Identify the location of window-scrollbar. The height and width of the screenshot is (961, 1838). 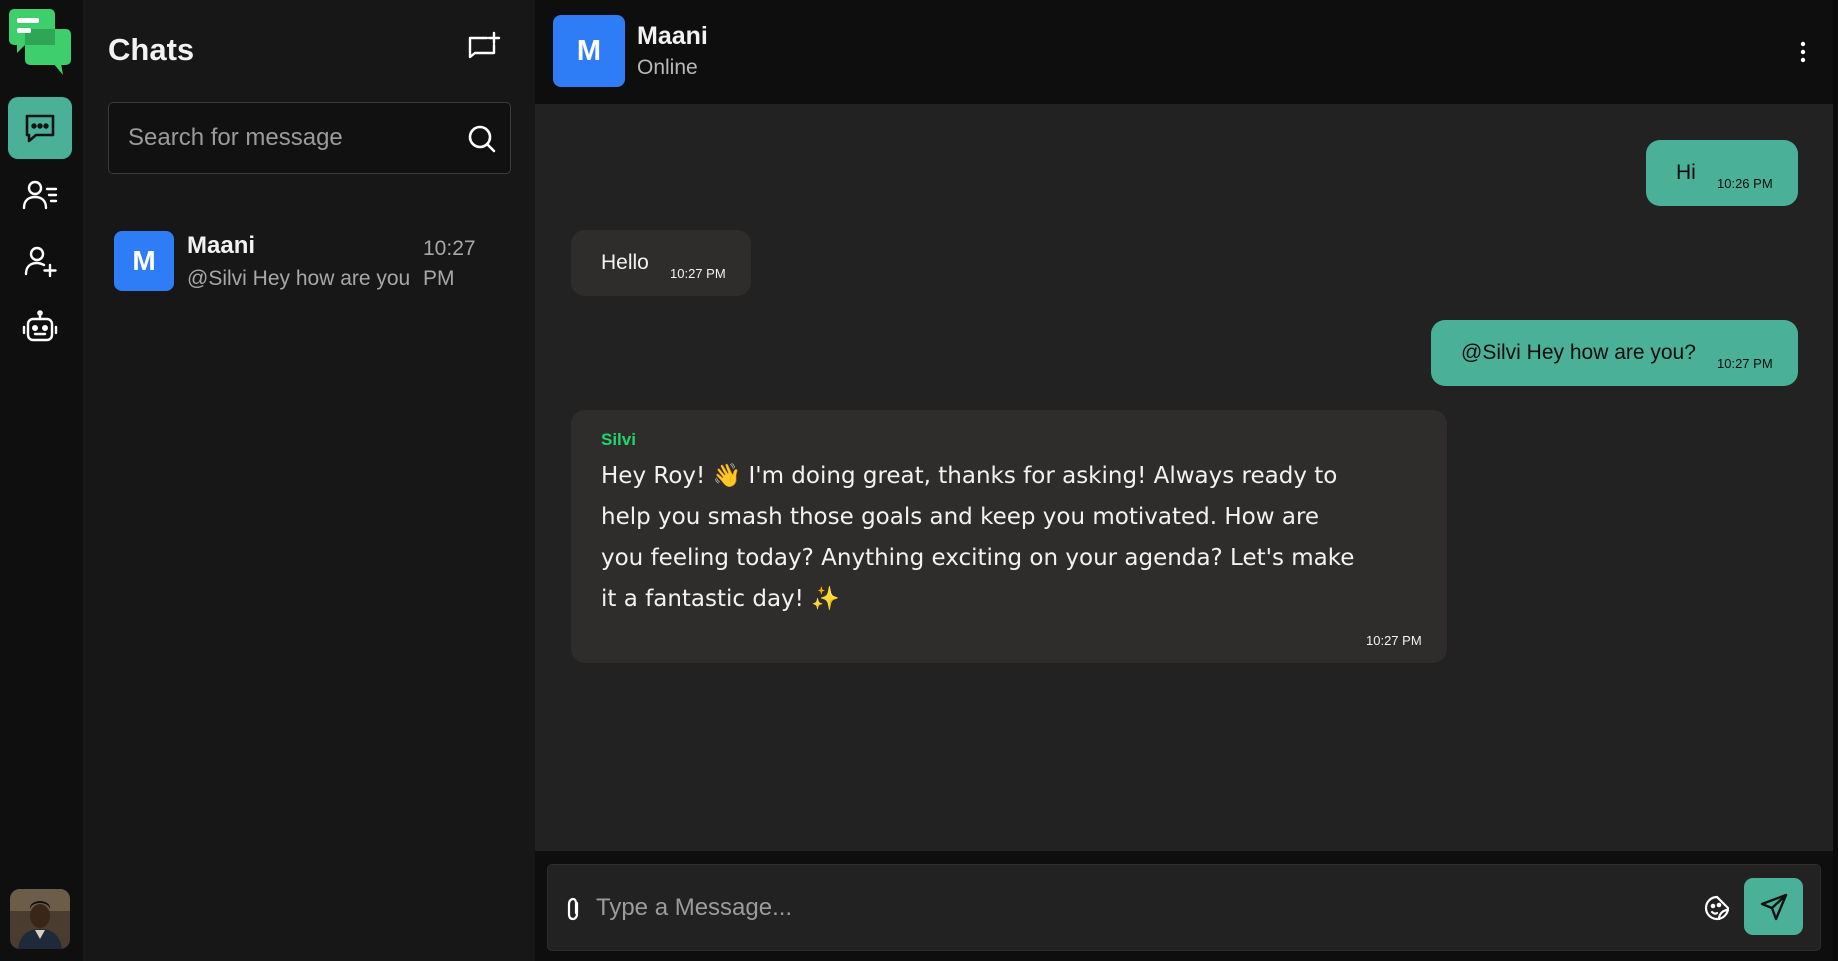
(1835, 480).